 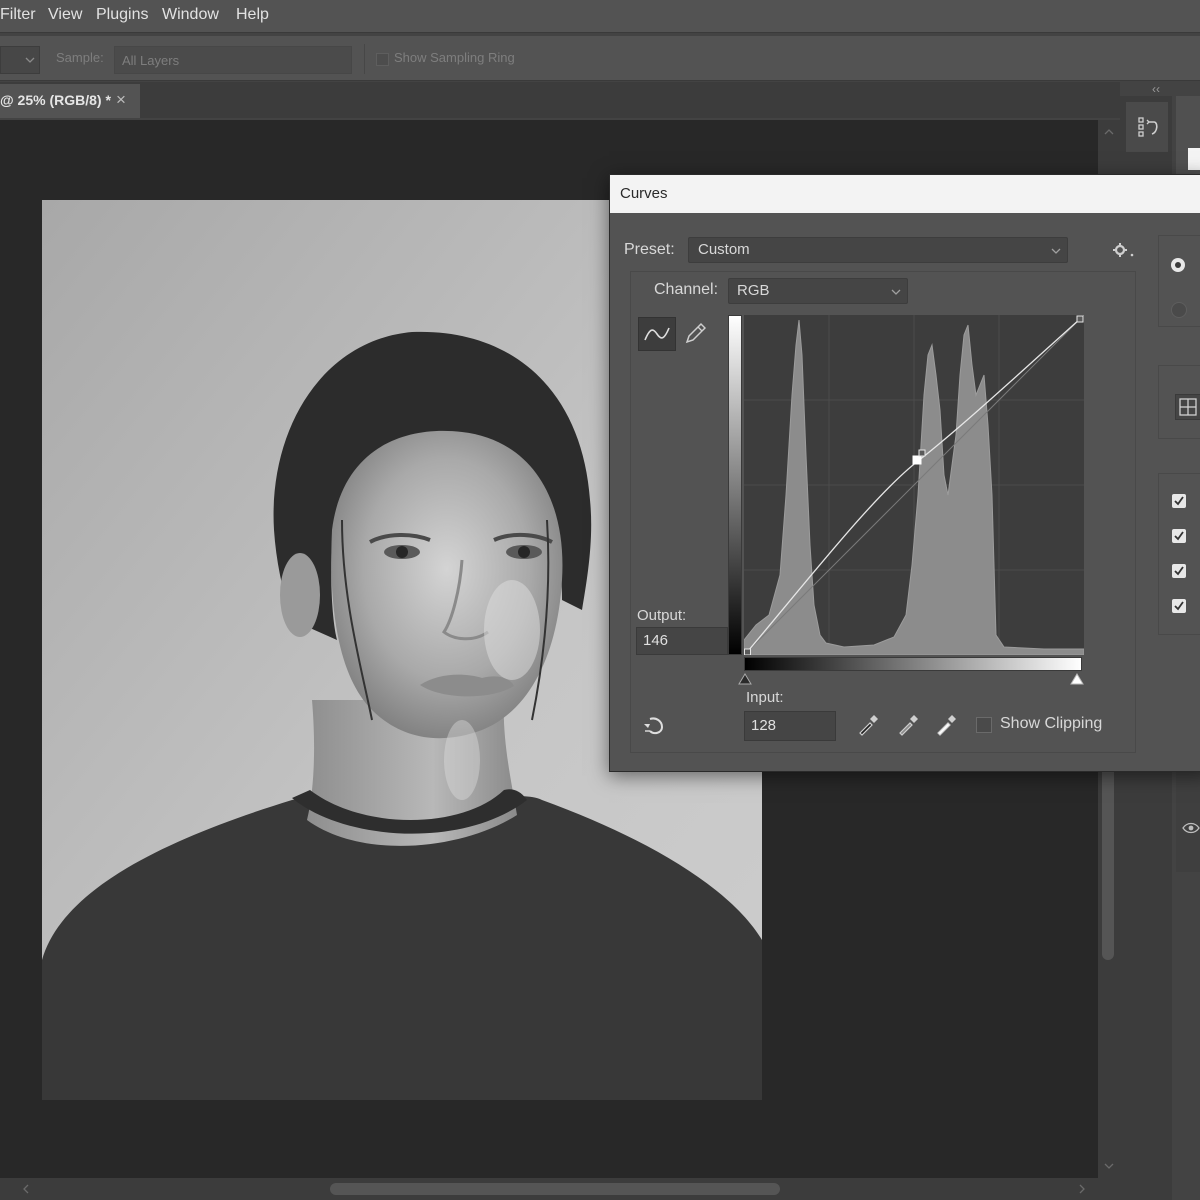 I want to click on eye-icon, so click(x=1191, y=828).